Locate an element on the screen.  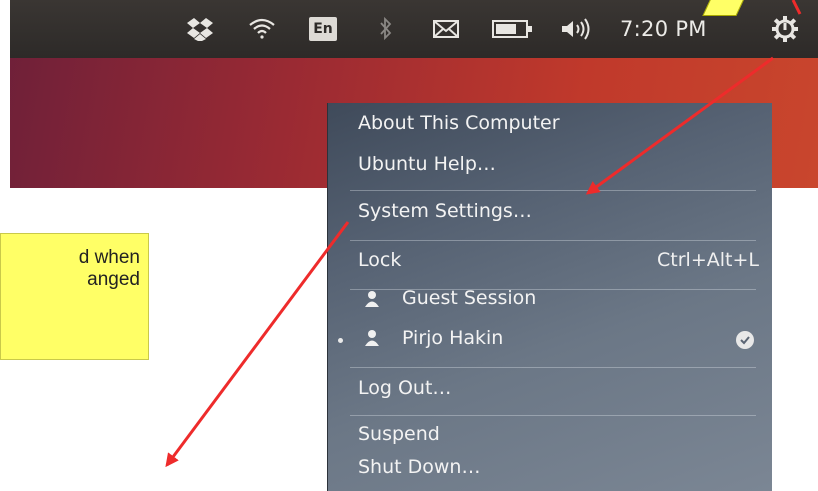
dropbox-icon is located at coordinates (200, 29).